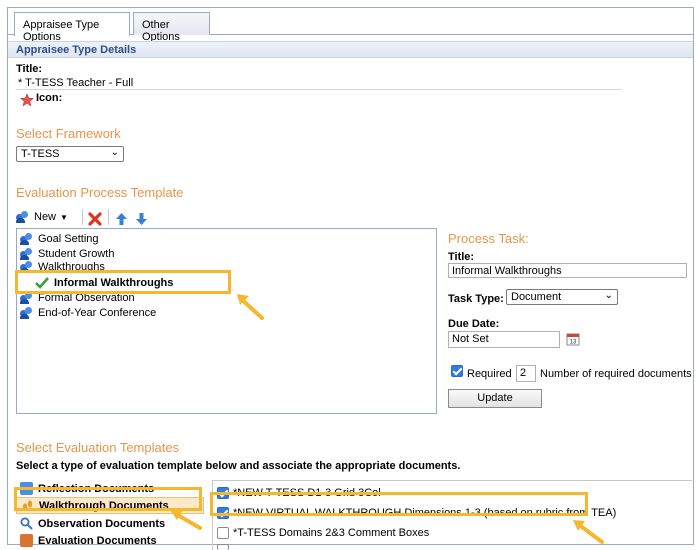 Image resolution: width=698 pixels, height=550 pixels. I want to click on tree-item-label: Goal Setting, so click(68, 238).